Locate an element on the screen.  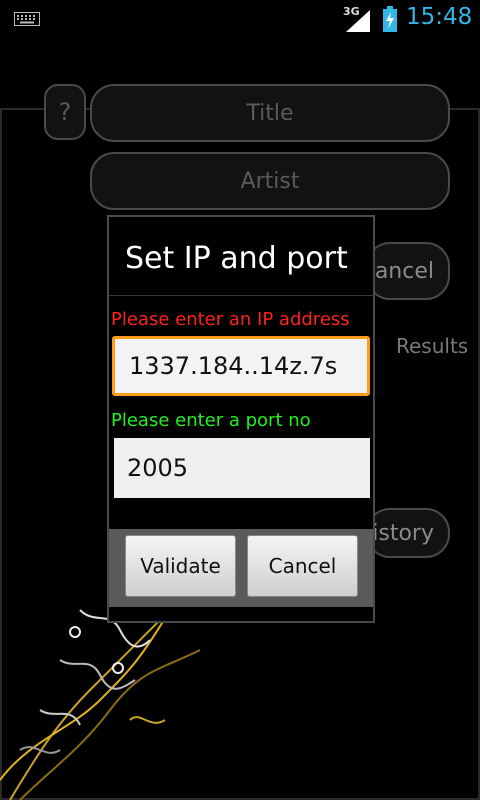
ip-address-input: 1337.184..14z.7s is located at coordinates (241, 366).